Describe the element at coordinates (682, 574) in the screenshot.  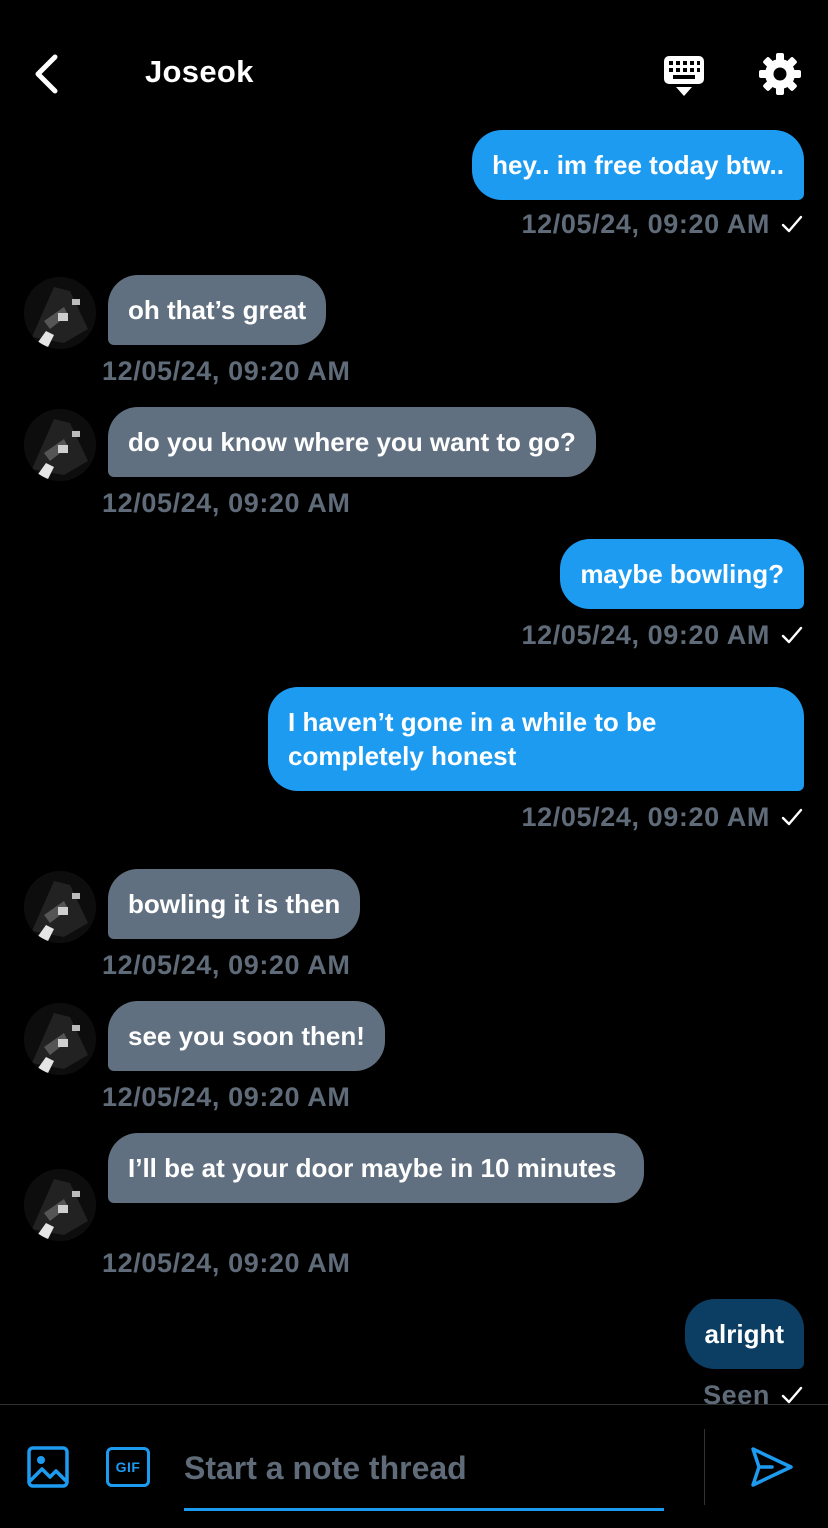
I see `outgoing-message-bubble: maybe bowling?` at that location.